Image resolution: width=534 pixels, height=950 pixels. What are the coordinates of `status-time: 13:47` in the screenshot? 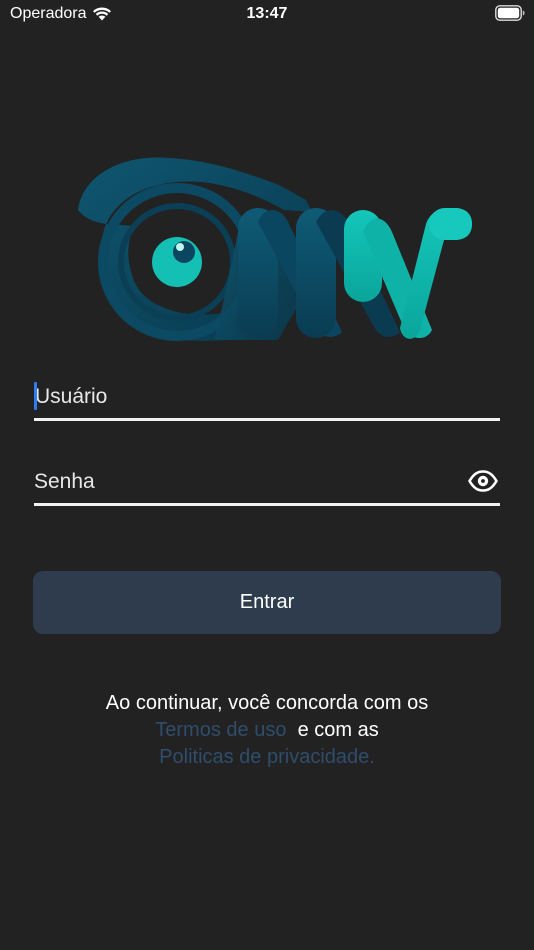 It's located at (267, 13).